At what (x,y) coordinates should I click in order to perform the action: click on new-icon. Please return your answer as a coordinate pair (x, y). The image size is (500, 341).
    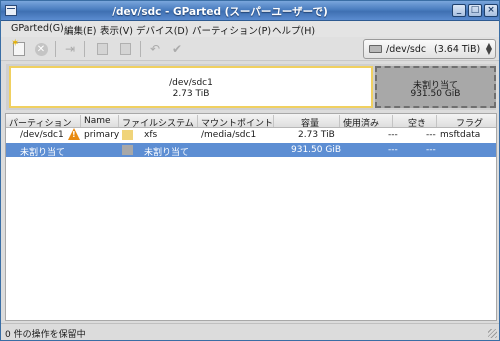
    Looking at the image, I should click on (18, 47).